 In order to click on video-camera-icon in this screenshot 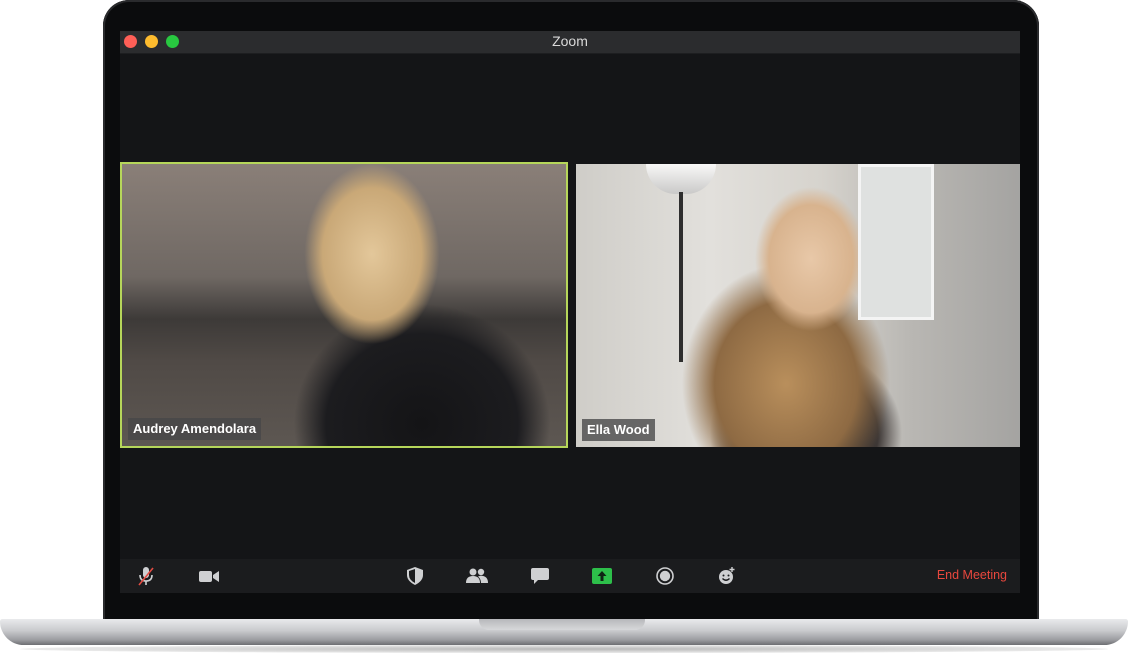, I will do `click(209, 576)`.